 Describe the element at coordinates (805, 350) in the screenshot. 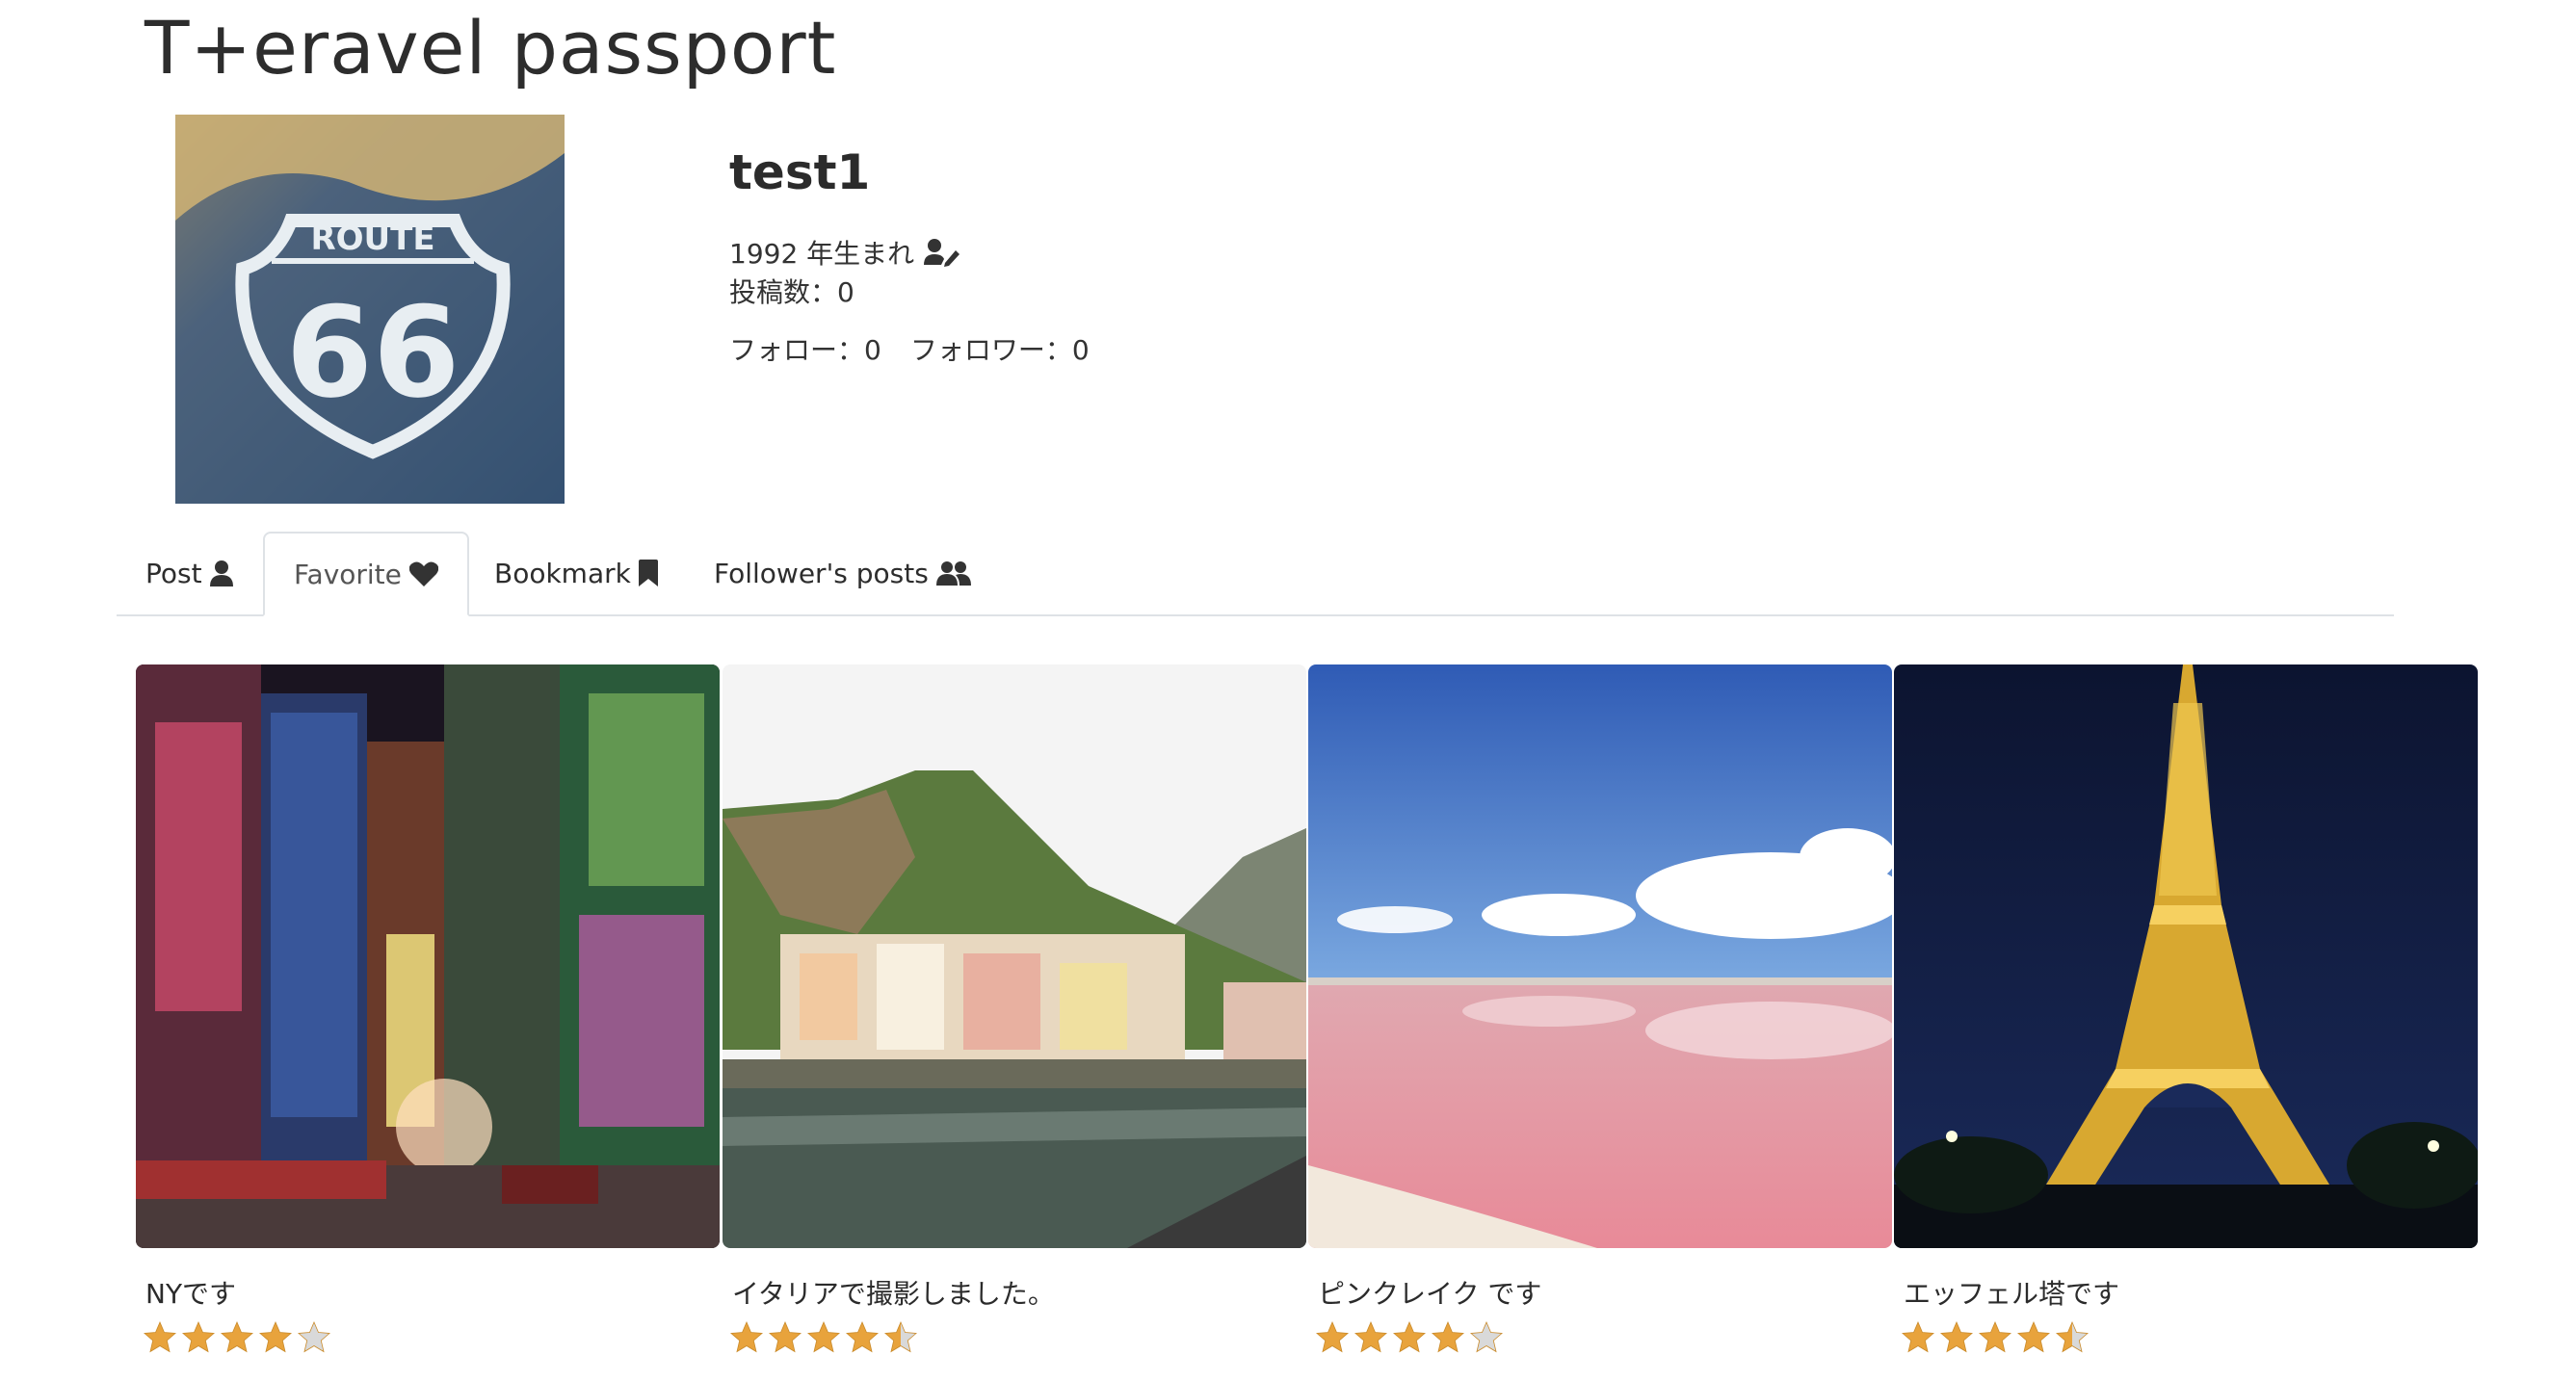

I see `follow-count: フォロー：0` at that location.